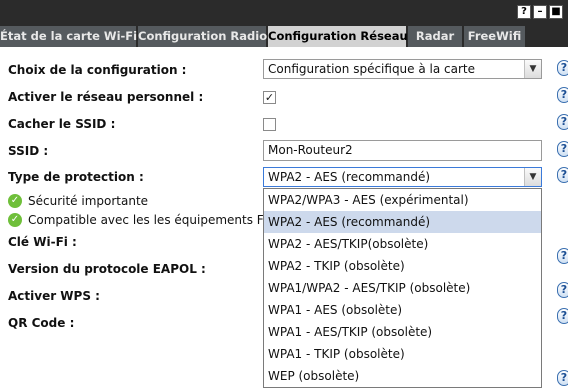 The width and height of the screenshot is (568, 388). Describe the element at coordinates (495, 36) in the screenshot. I see `tab-freewifi: FreeWifi` at that location.